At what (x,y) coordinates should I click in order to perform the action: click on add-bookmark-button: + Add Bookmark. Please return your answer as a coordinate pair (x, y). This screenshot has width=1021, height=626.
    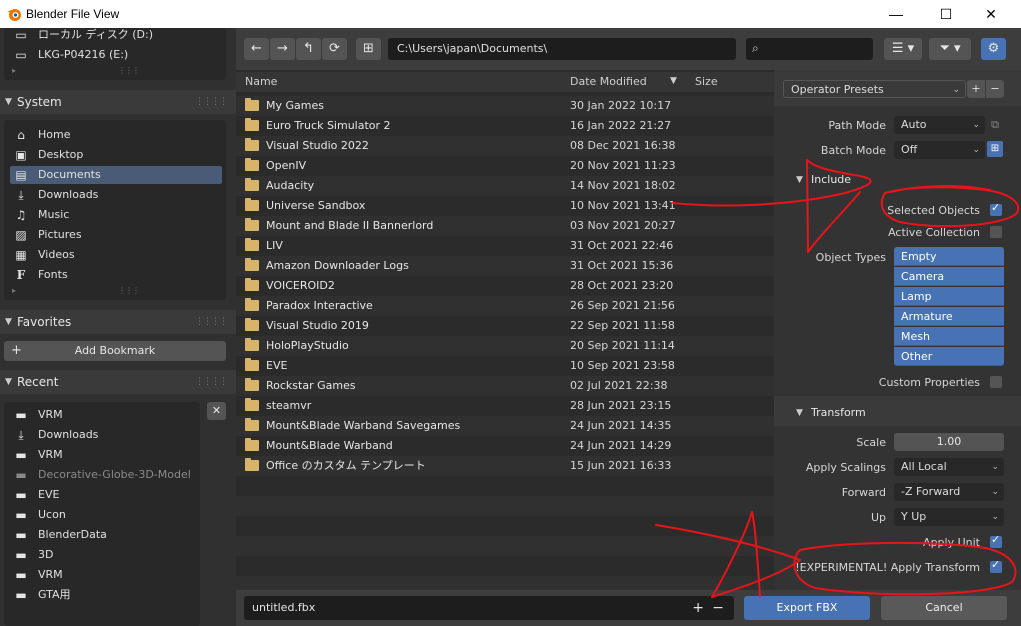
    Looking at the image, I should click on (115, 351).